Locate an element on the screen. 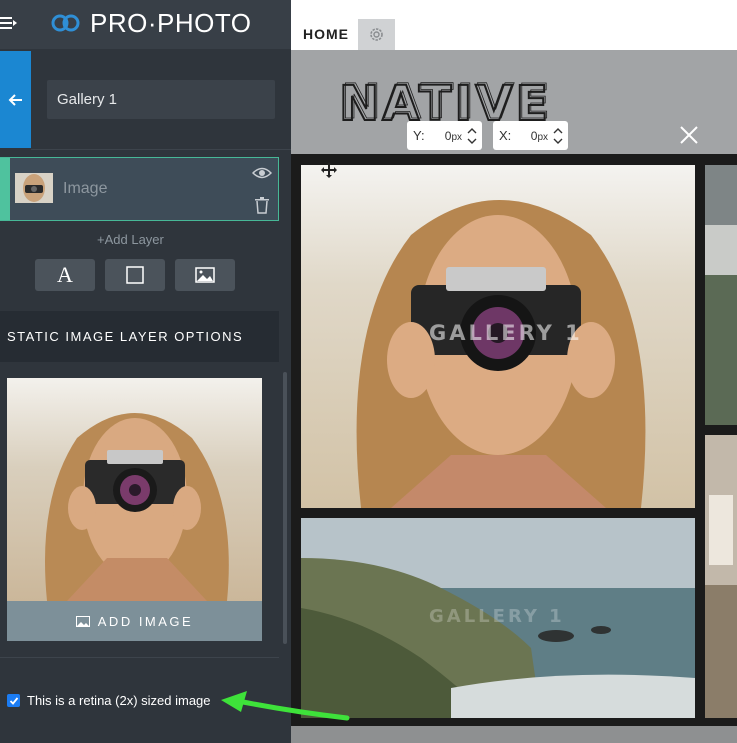 The height and width of the screenshot is (743, 737). move-icon is located at coordinates (329, 170).